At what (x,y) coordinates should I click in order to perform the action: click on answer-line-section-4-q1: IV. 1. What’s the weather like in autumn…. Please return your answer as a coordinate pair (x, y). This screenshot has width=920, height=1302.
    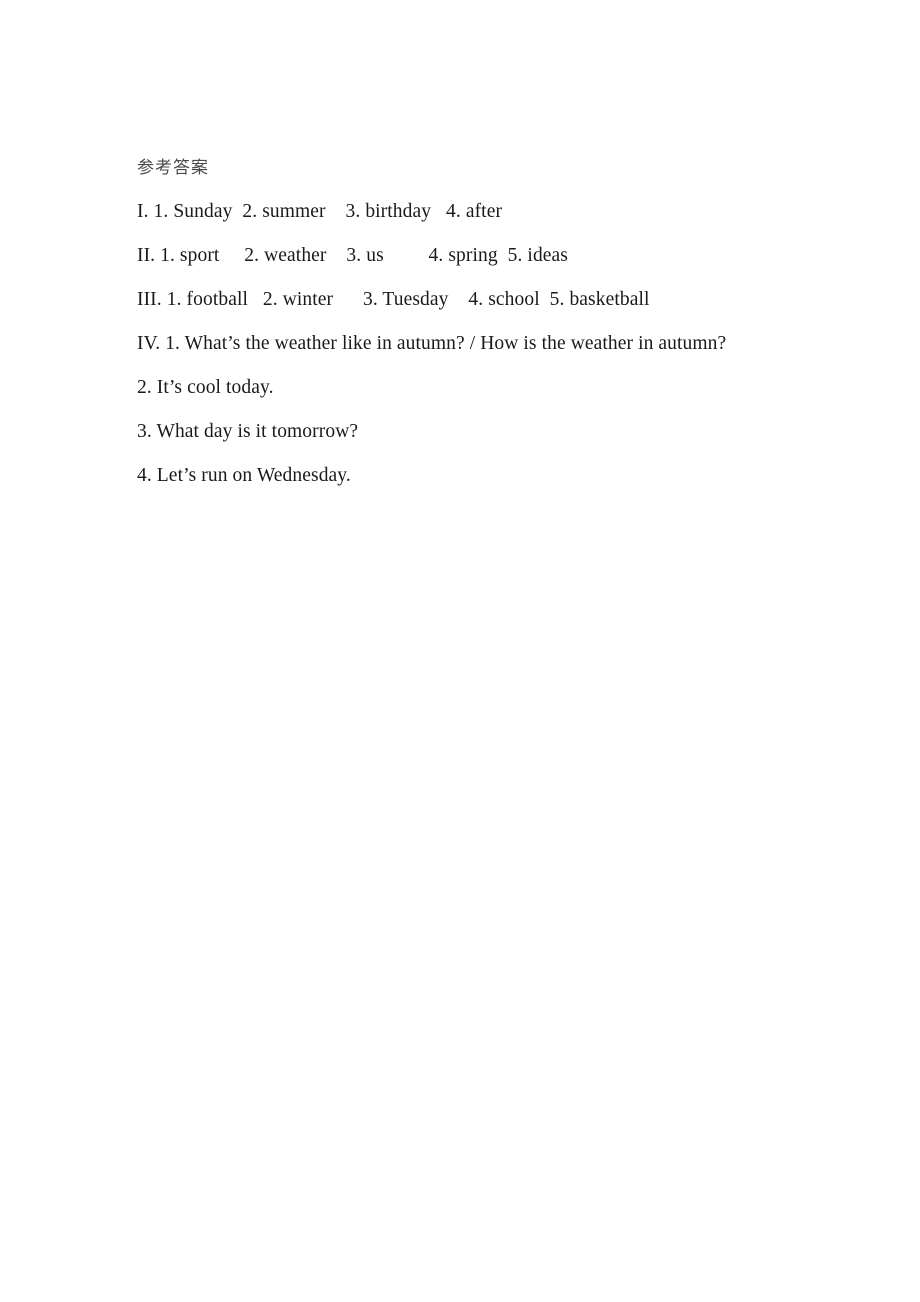
    Looking at the image, I should click on (432, 343).